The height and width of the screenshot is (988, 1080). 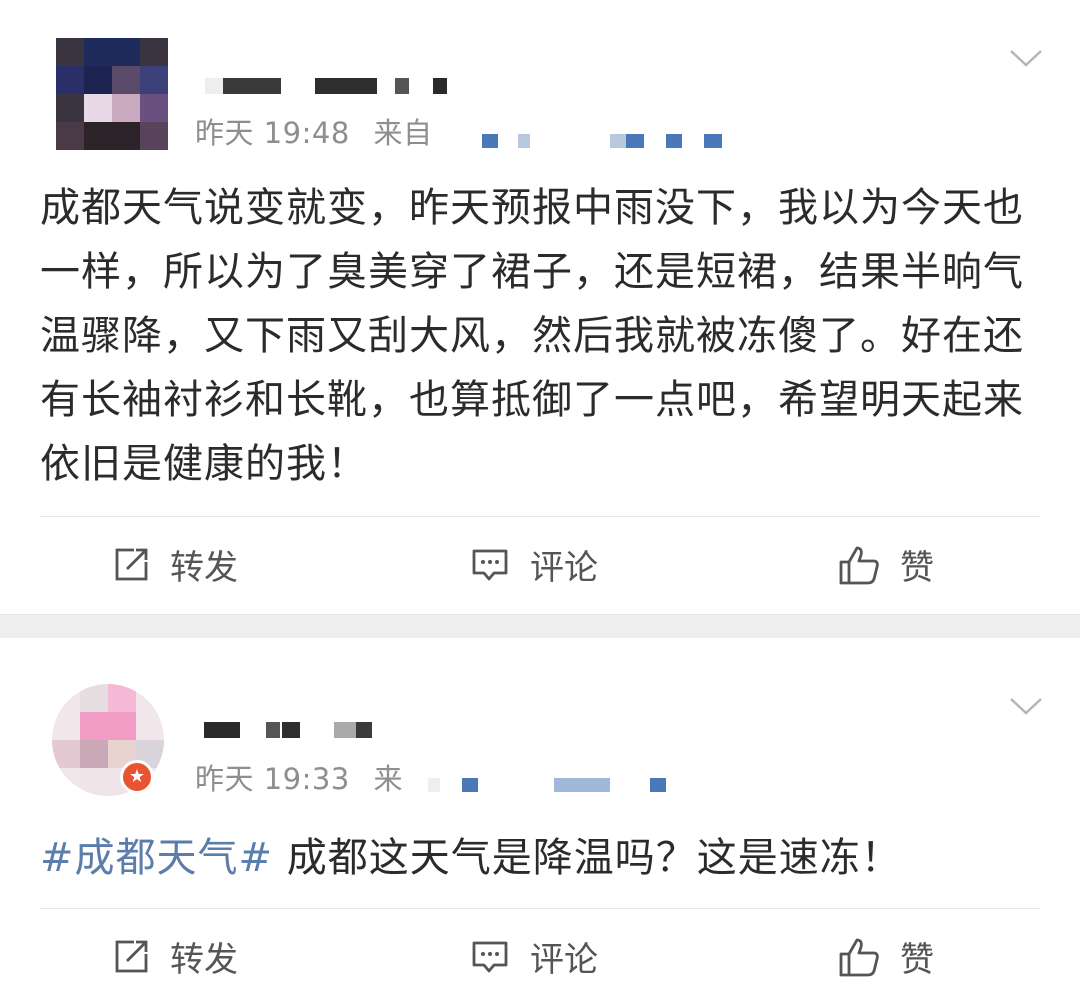 I want to click on timestamp: 昨天 19:33, so click(x=272, y=779).